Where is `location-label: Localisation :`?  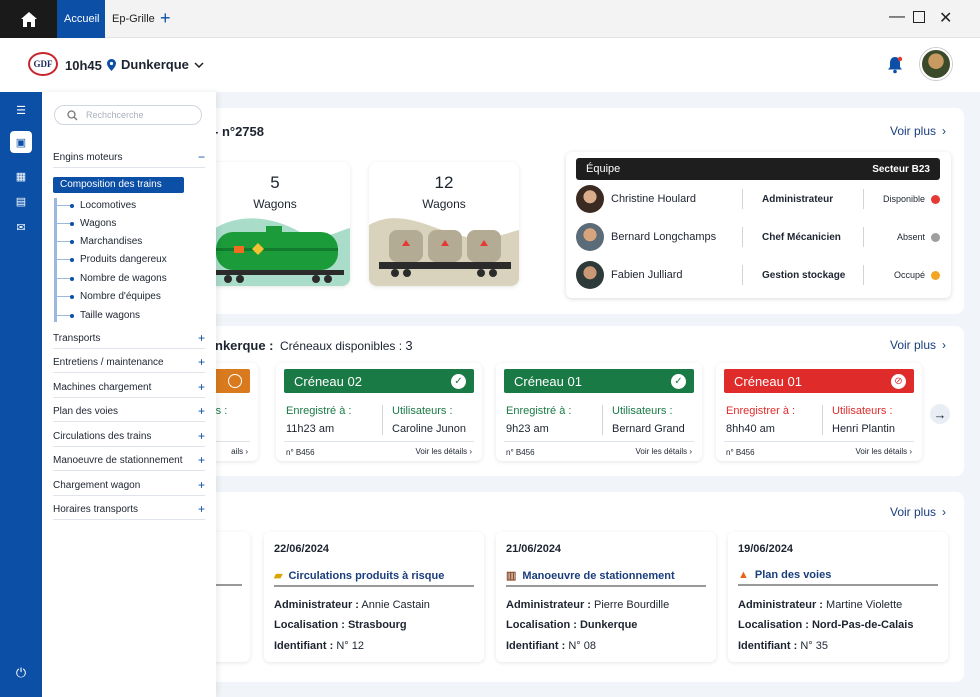
location-label: Localisation : is located at coordinates (309, 625).